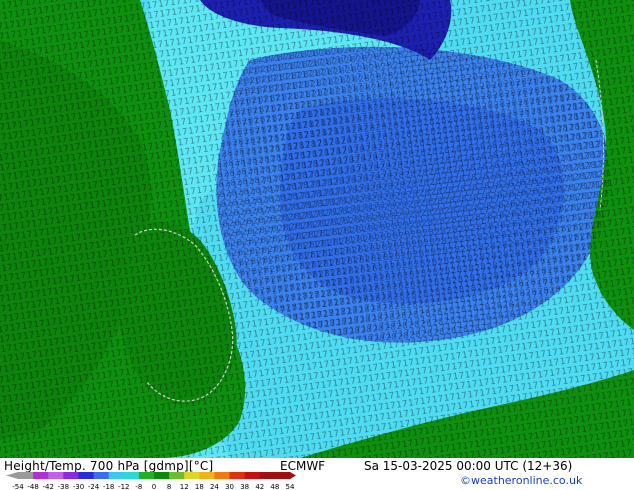 This screenshot has height=490, width=634. I want to click on scale-arrow-right, so click(293, 475).